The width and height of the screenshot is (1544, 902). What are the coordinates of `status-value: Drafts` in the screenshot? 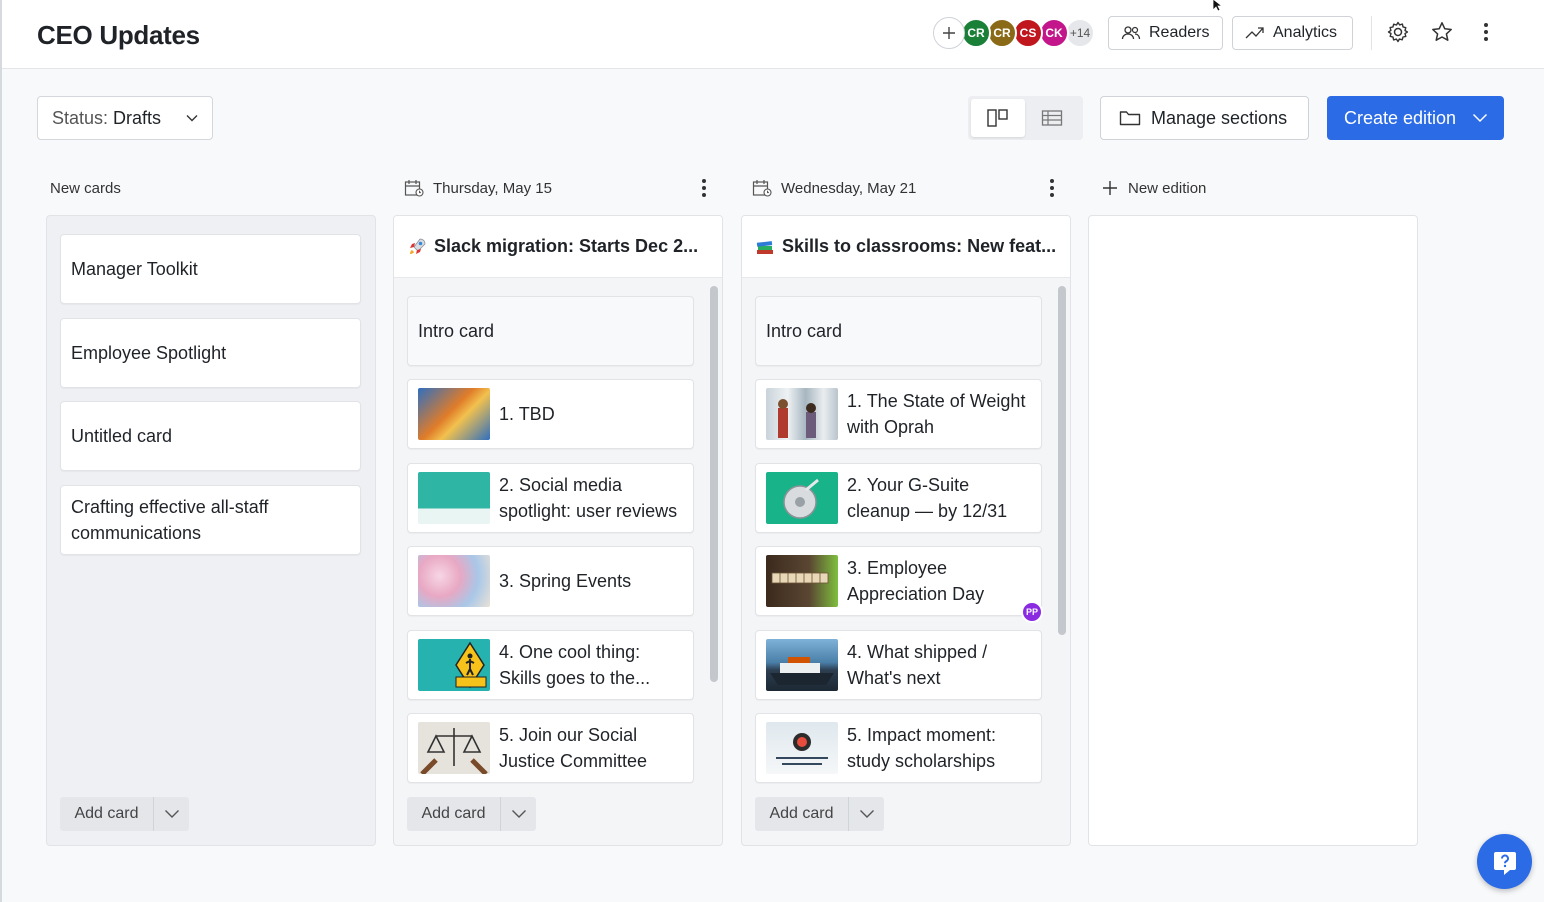 It's located at (137, 117).